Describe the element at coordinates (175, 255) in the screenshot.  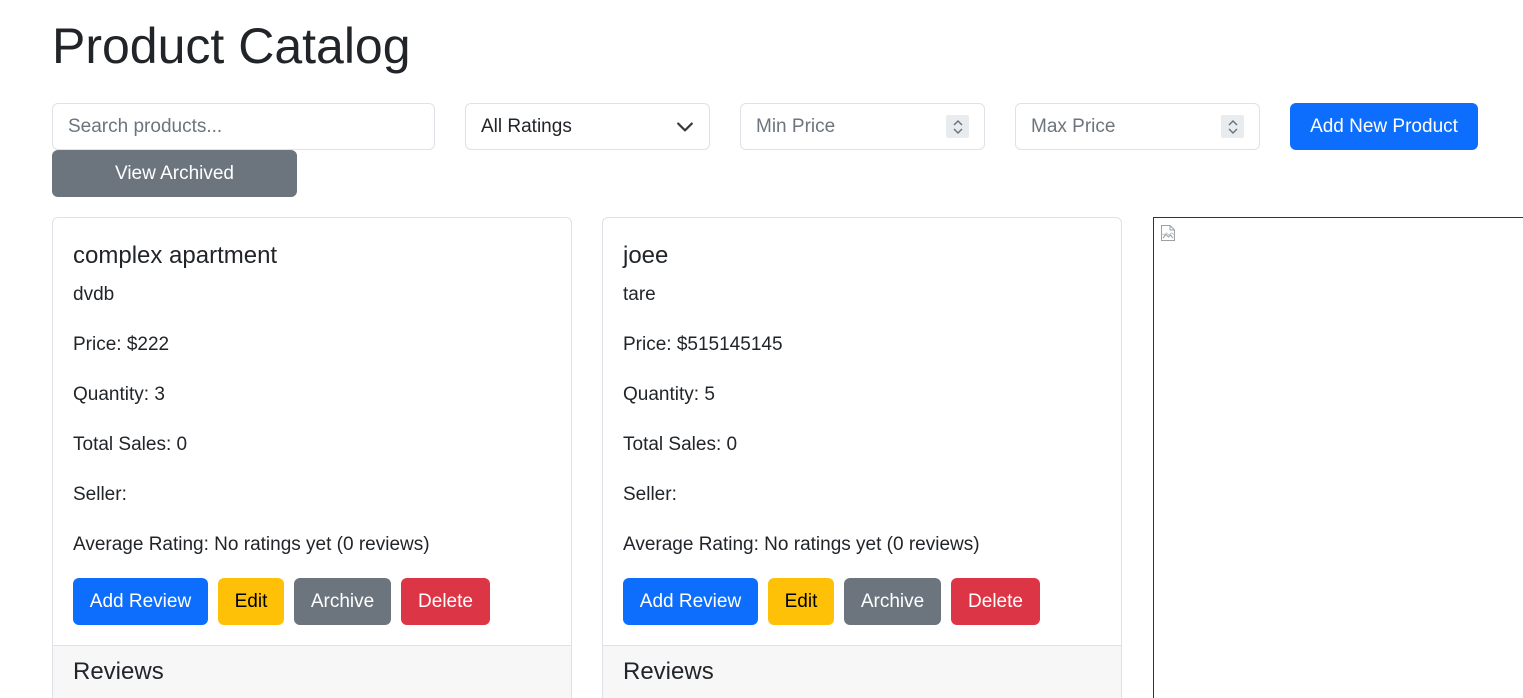
I see `product-name: complex apartment` at that location.